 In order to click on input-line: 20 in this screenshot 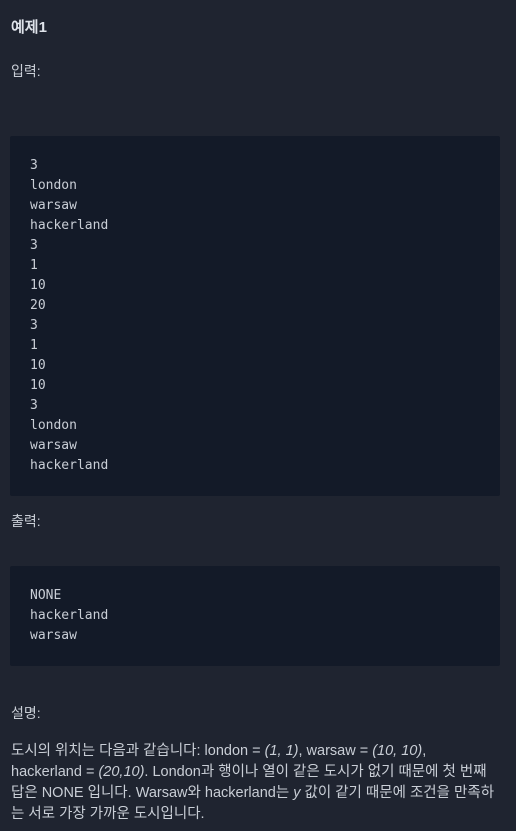, I will do `click(38, 305)`.